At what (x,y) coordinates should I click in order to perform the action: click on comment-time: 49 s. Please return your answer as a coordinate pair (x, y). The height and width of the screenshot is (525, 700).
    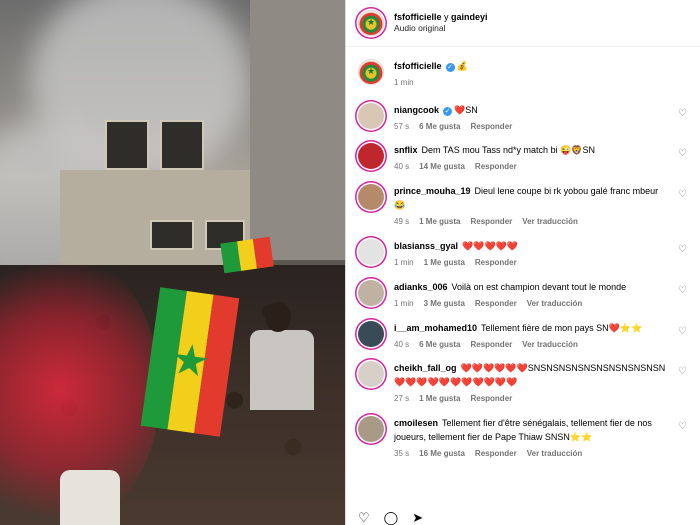
    Looking at the image, I should click on (402, 221).